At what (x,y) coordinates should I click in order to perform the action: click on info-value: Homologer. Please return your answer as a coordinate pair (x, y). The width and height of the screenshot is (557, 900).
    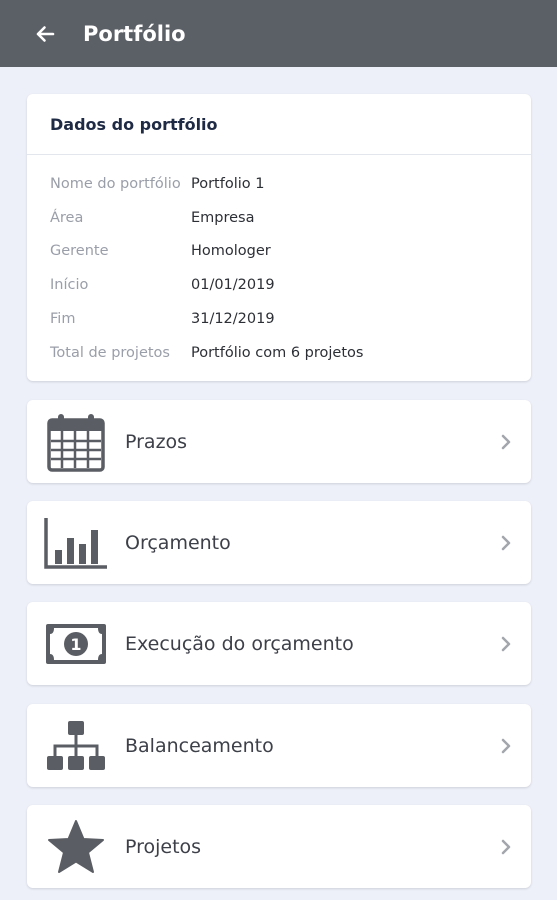
    Looking at the image, I should click on (231, 251).